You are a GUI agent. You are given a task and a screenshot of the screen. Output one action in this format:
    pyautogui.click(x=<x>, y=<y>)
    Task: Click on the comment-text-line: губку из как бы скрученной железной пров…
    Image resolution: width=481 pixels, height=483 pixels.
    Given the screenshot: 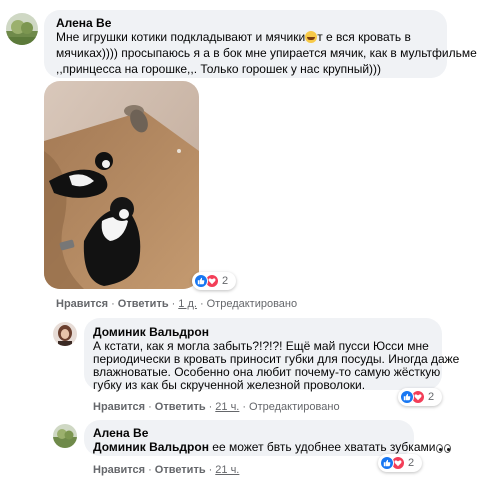 What is the action you would take?
    pyautogui.click(x=229, y=385)
    